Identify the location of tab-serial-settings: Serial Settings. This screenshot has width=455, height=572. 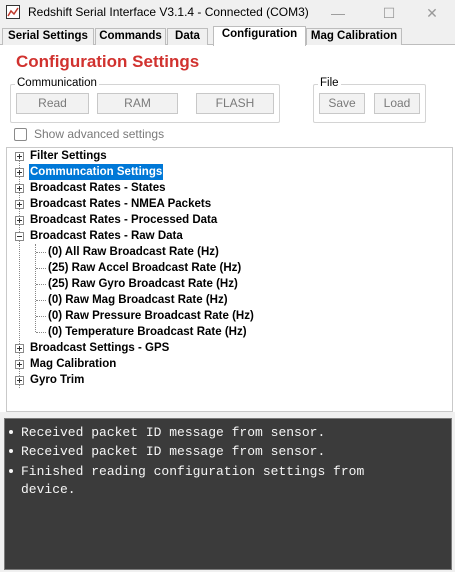
(48, 36).